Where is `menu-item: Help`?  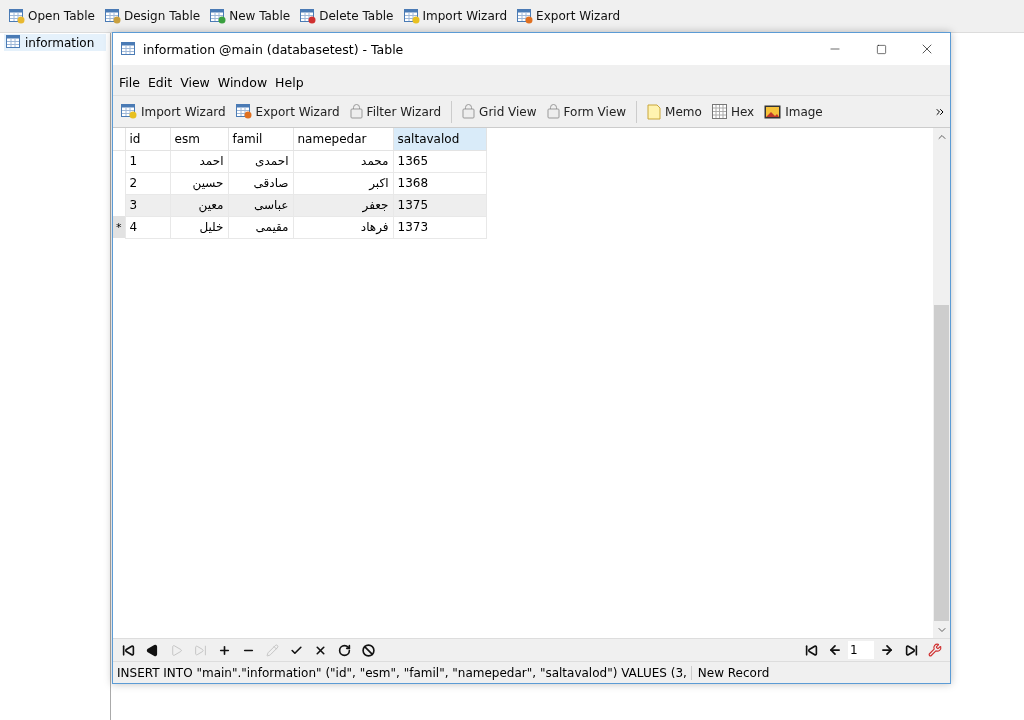 menu-item: Help is located at coordinates (289, 82).